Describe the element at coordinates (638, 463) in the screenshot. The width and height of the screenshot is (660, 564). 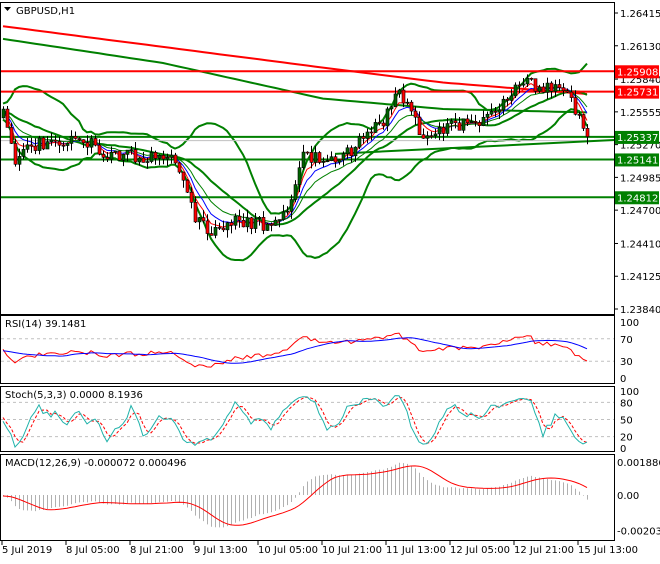
I see `macd-tick-label: 0.001886` at that location.